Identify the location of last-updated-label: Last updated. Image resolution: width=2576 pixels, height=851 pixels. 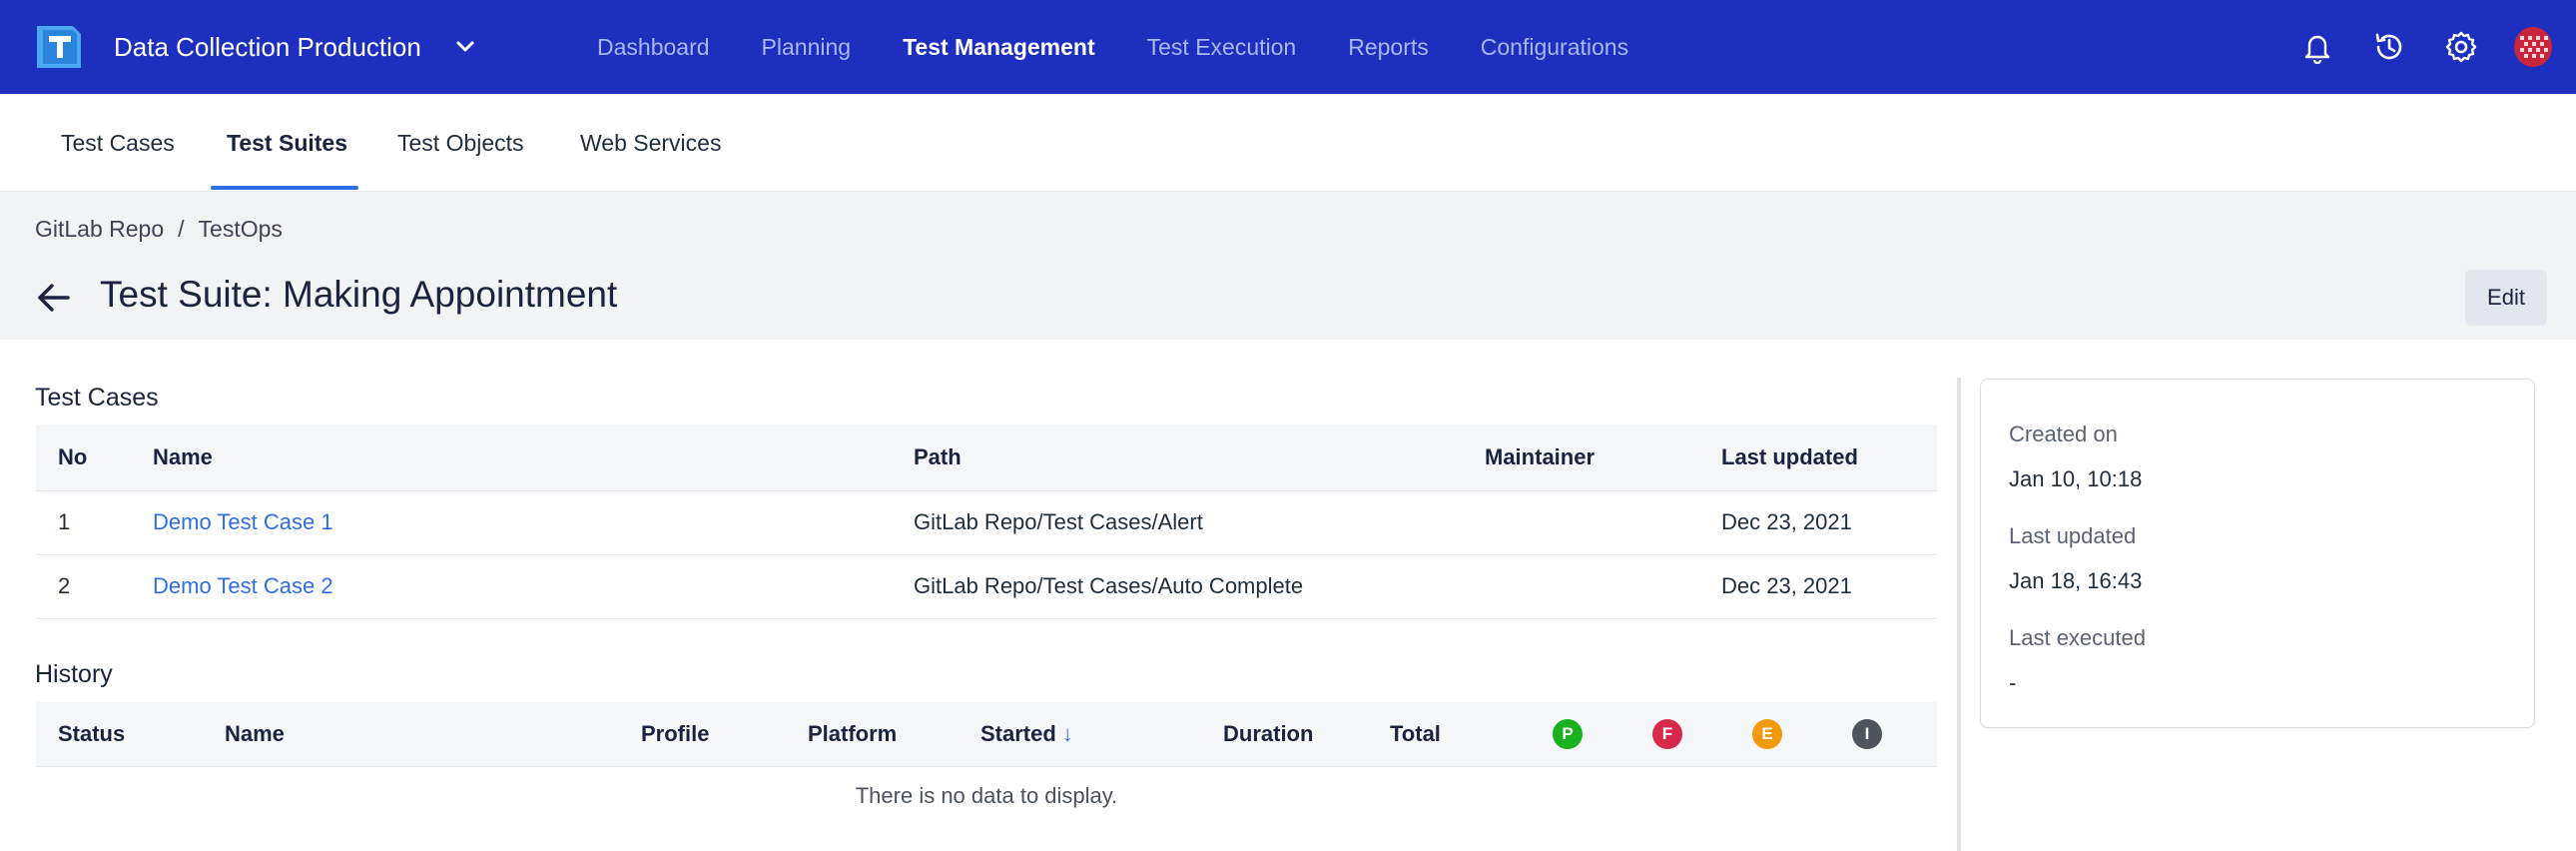
(2073, 536).